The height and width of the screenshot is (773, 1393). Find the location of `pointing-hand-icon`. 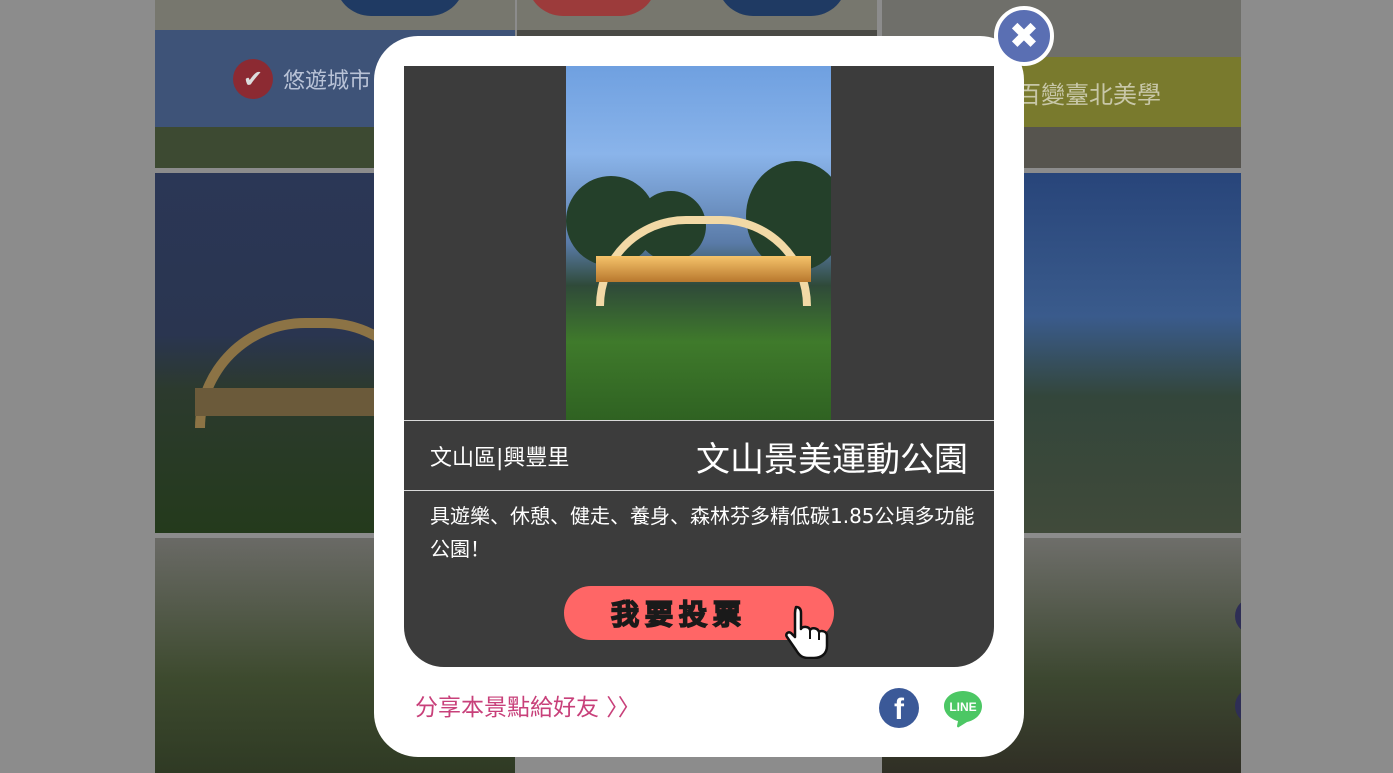

pointing-hand-icon is located at coordinates (807, 632).